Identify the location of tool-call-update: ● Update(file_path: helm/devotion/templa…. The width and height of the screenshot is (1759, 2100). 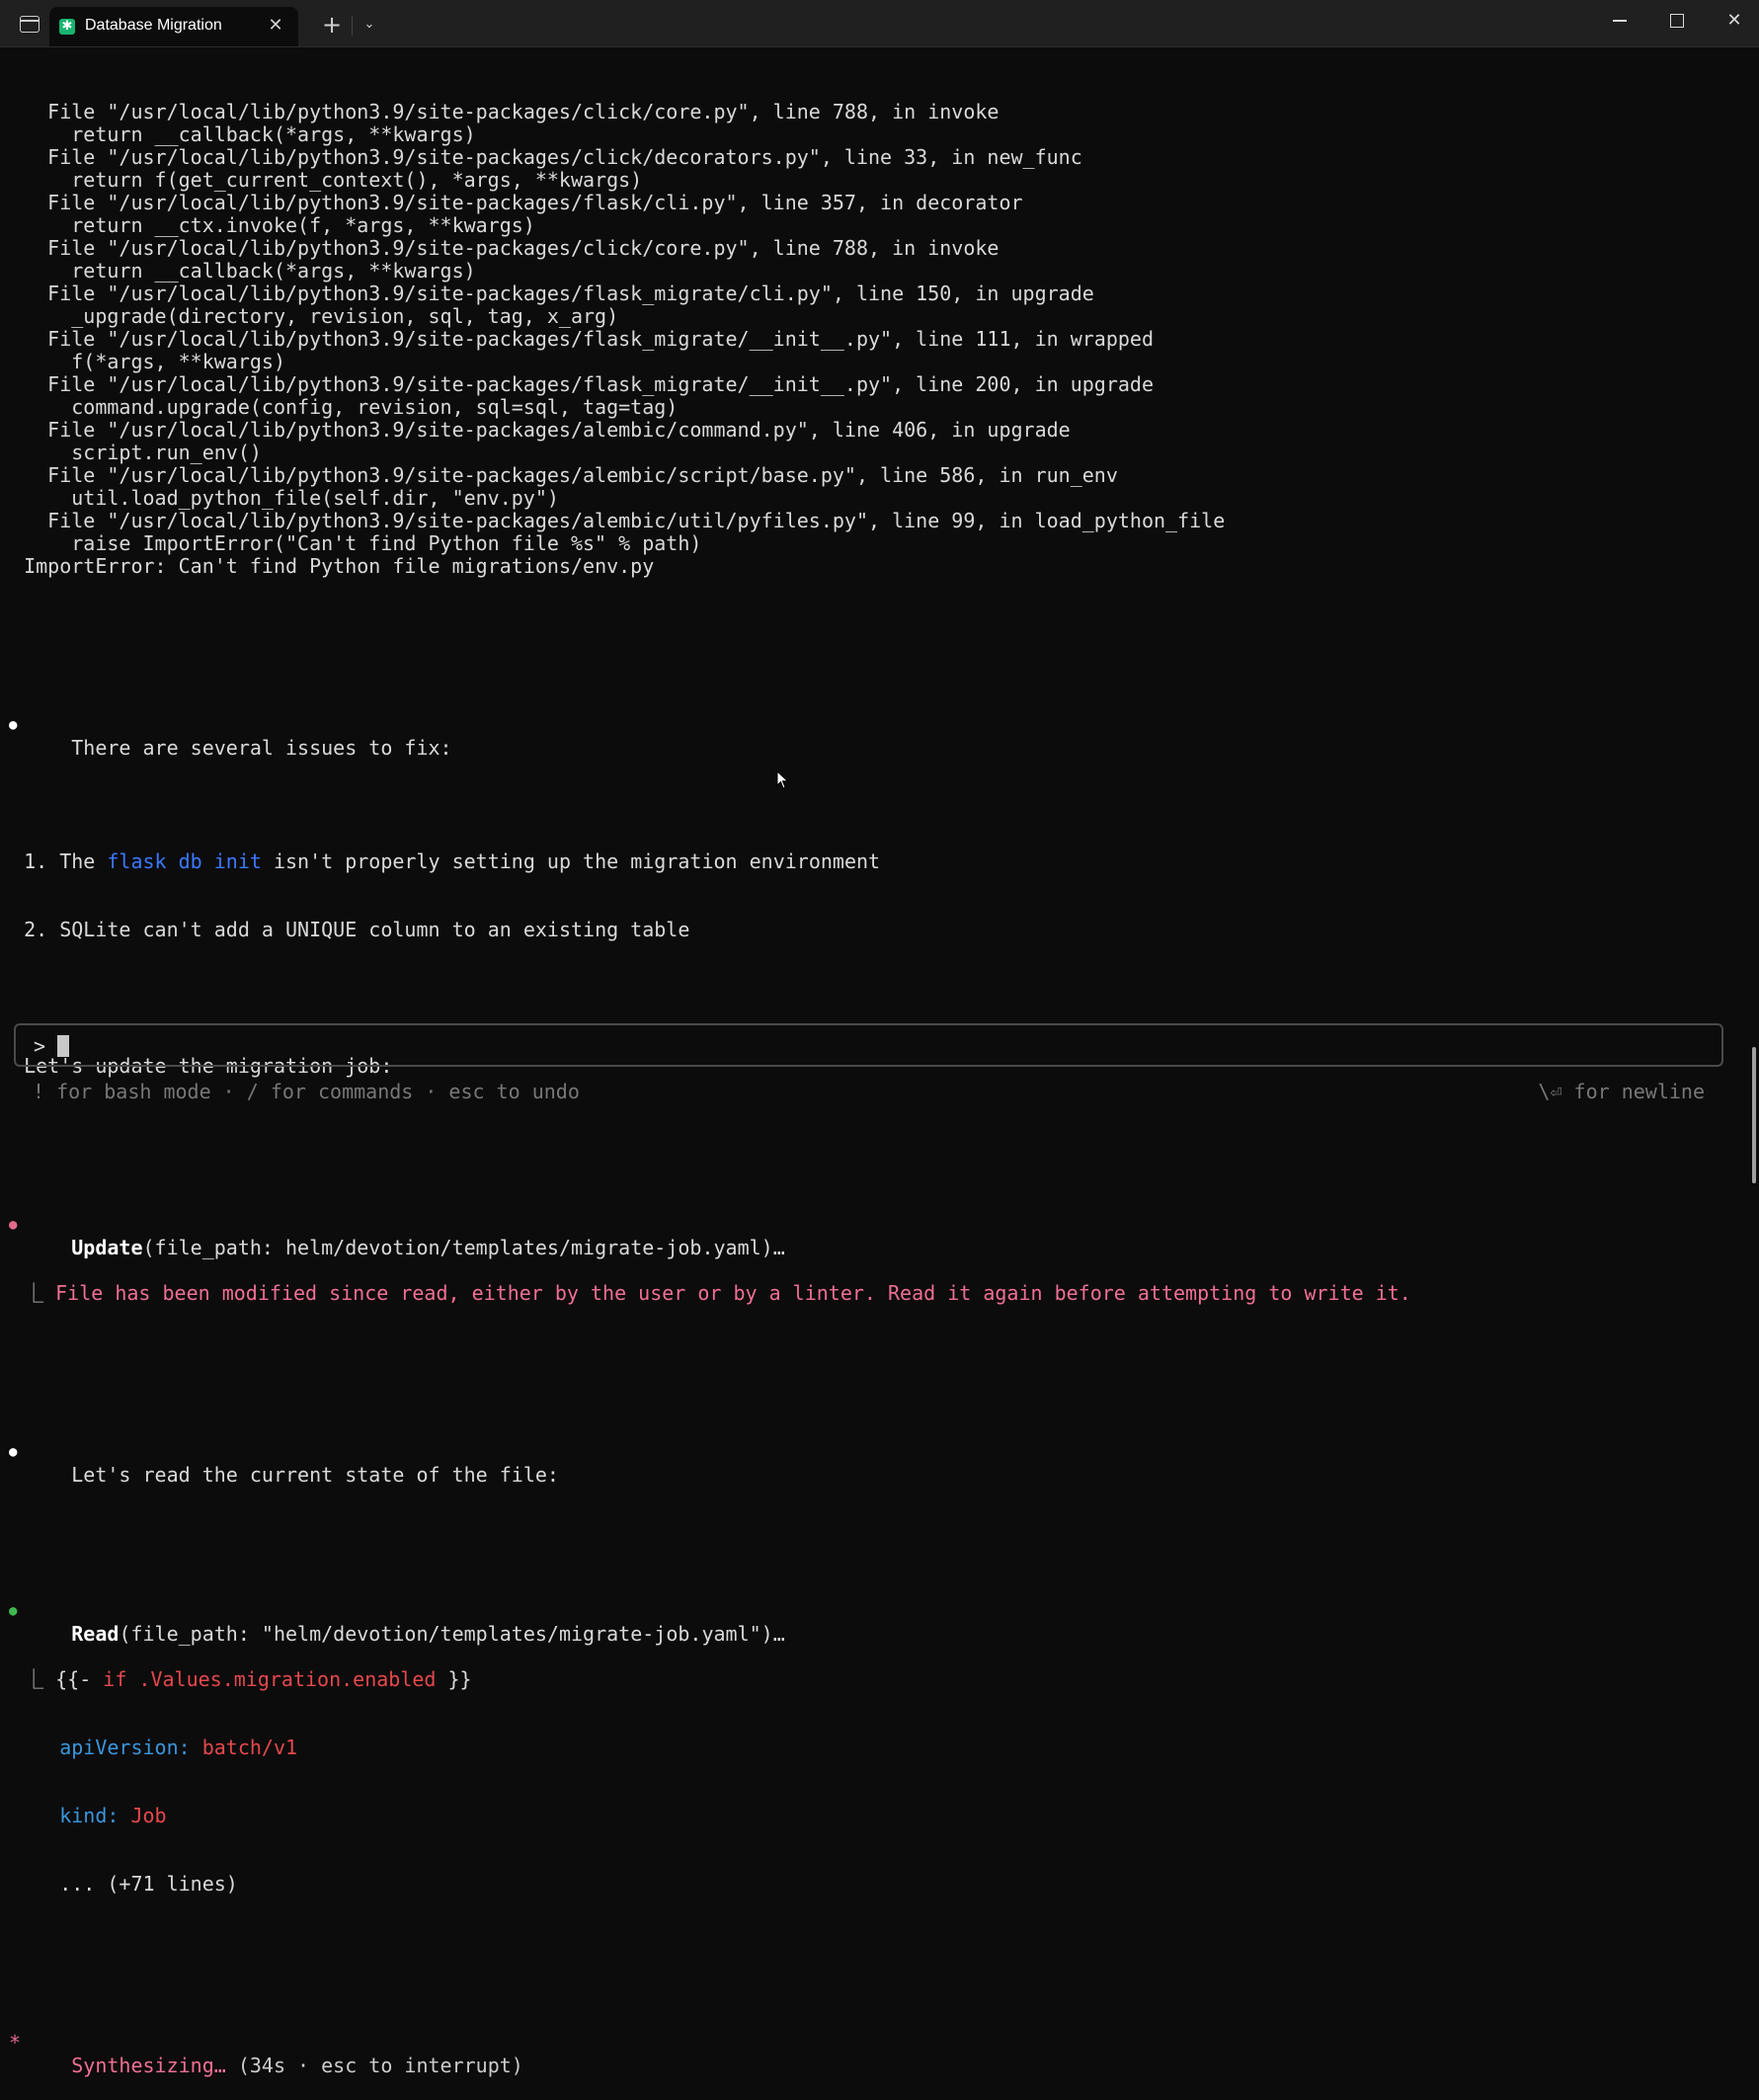
(869, 1236).